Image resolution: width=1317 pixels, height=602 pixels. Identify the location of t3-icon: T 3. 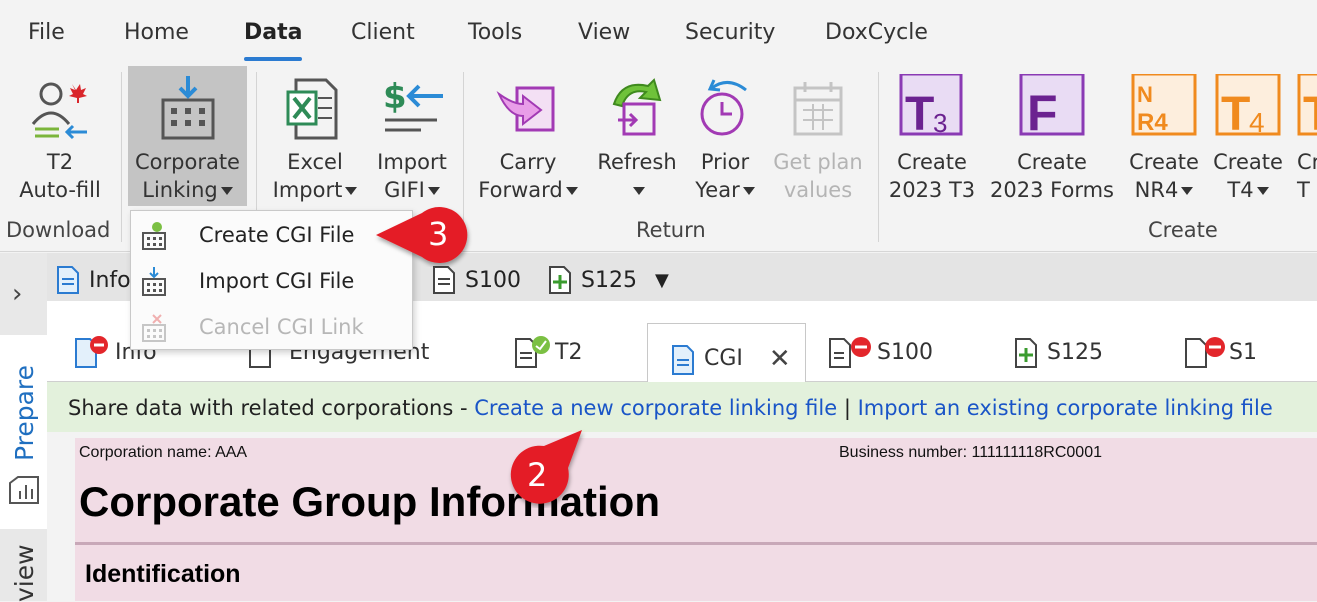
(931, 107).